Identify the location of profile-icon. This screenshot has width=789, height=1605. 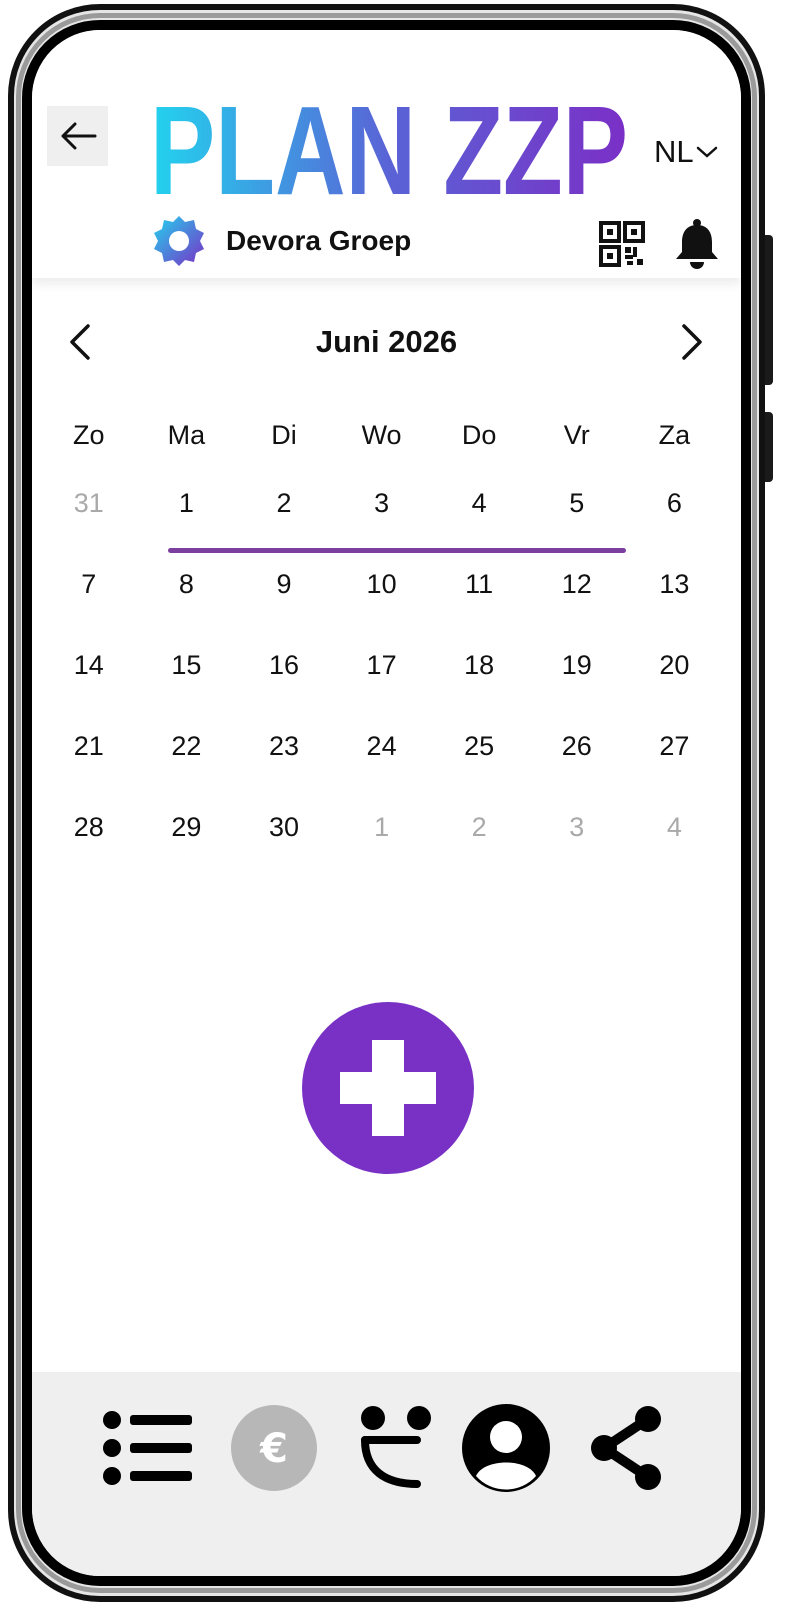
(506, 1448).